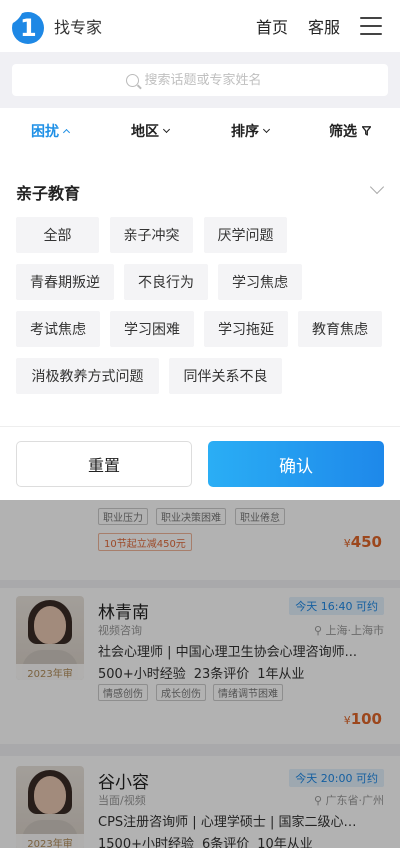 The width and height of the screenshot is (400, 848). What do you see at coordinates (260, 282) in the screenshot?
I see `topic-tag: 学习焦虑` at bounding box center [260, 282].